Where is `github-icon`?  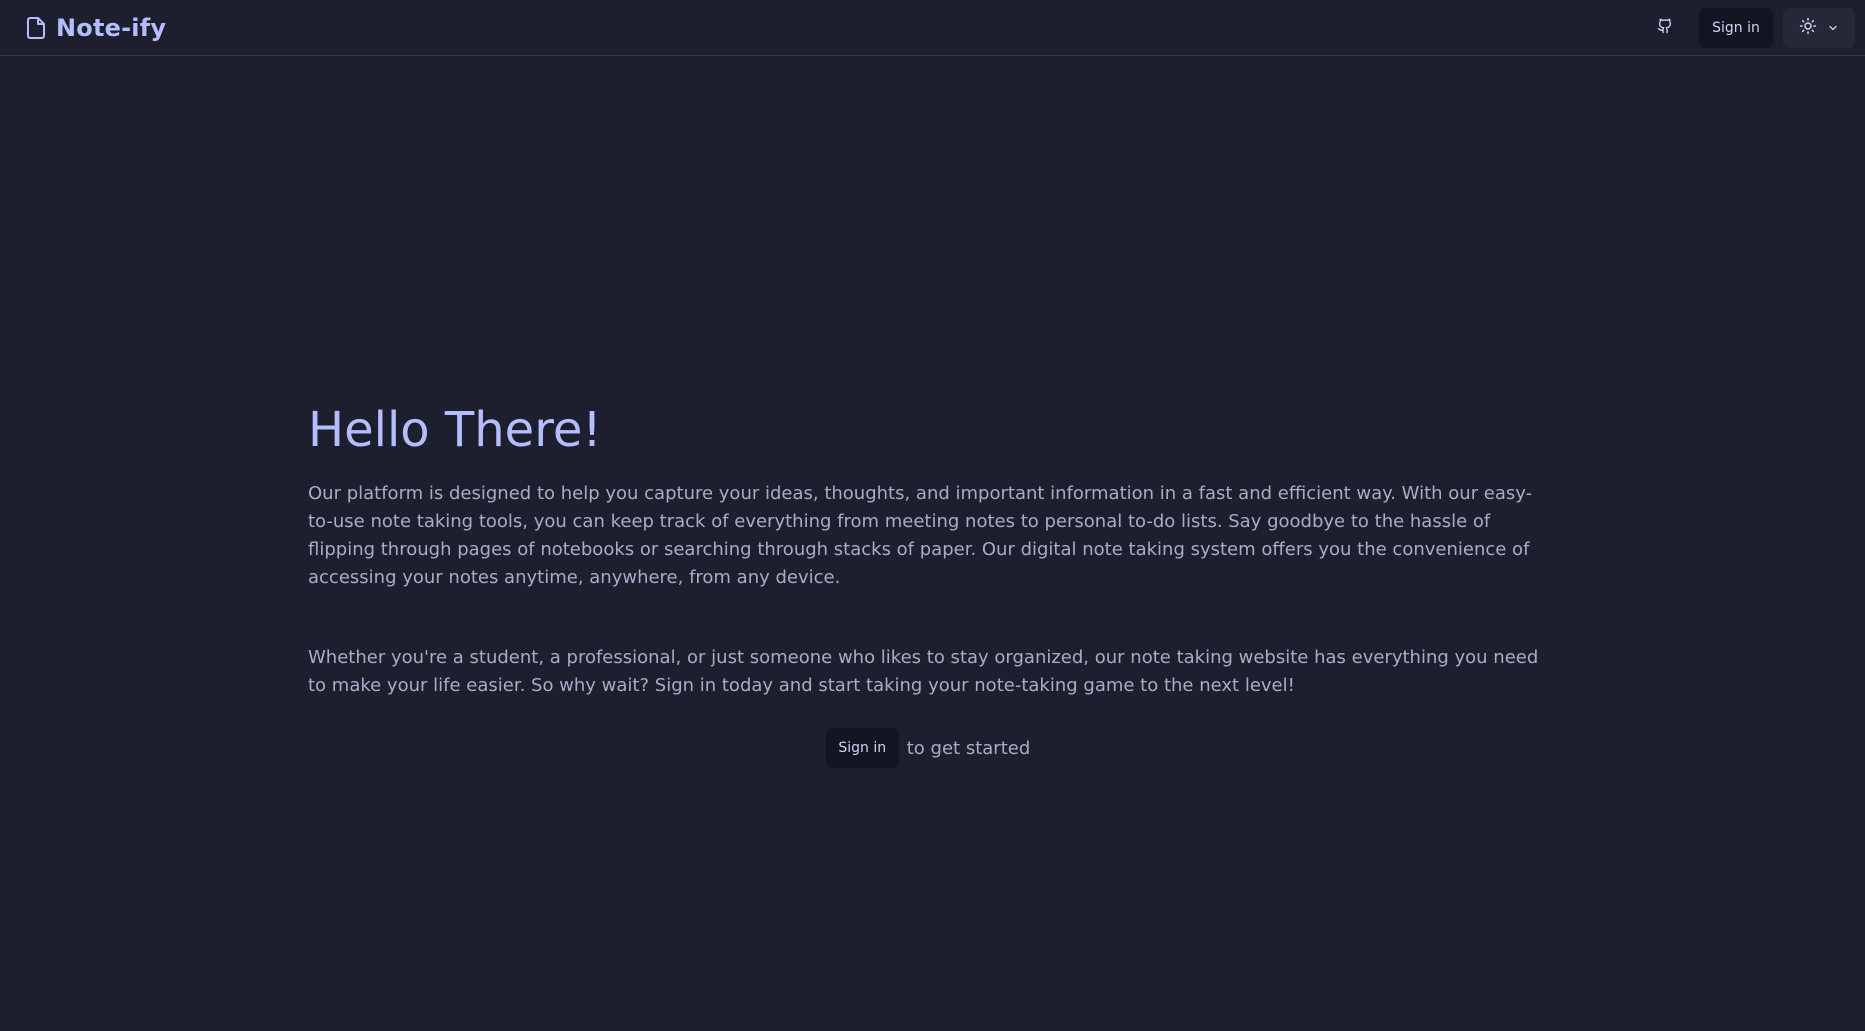
github-icon is located at coordinates (1665, 28).